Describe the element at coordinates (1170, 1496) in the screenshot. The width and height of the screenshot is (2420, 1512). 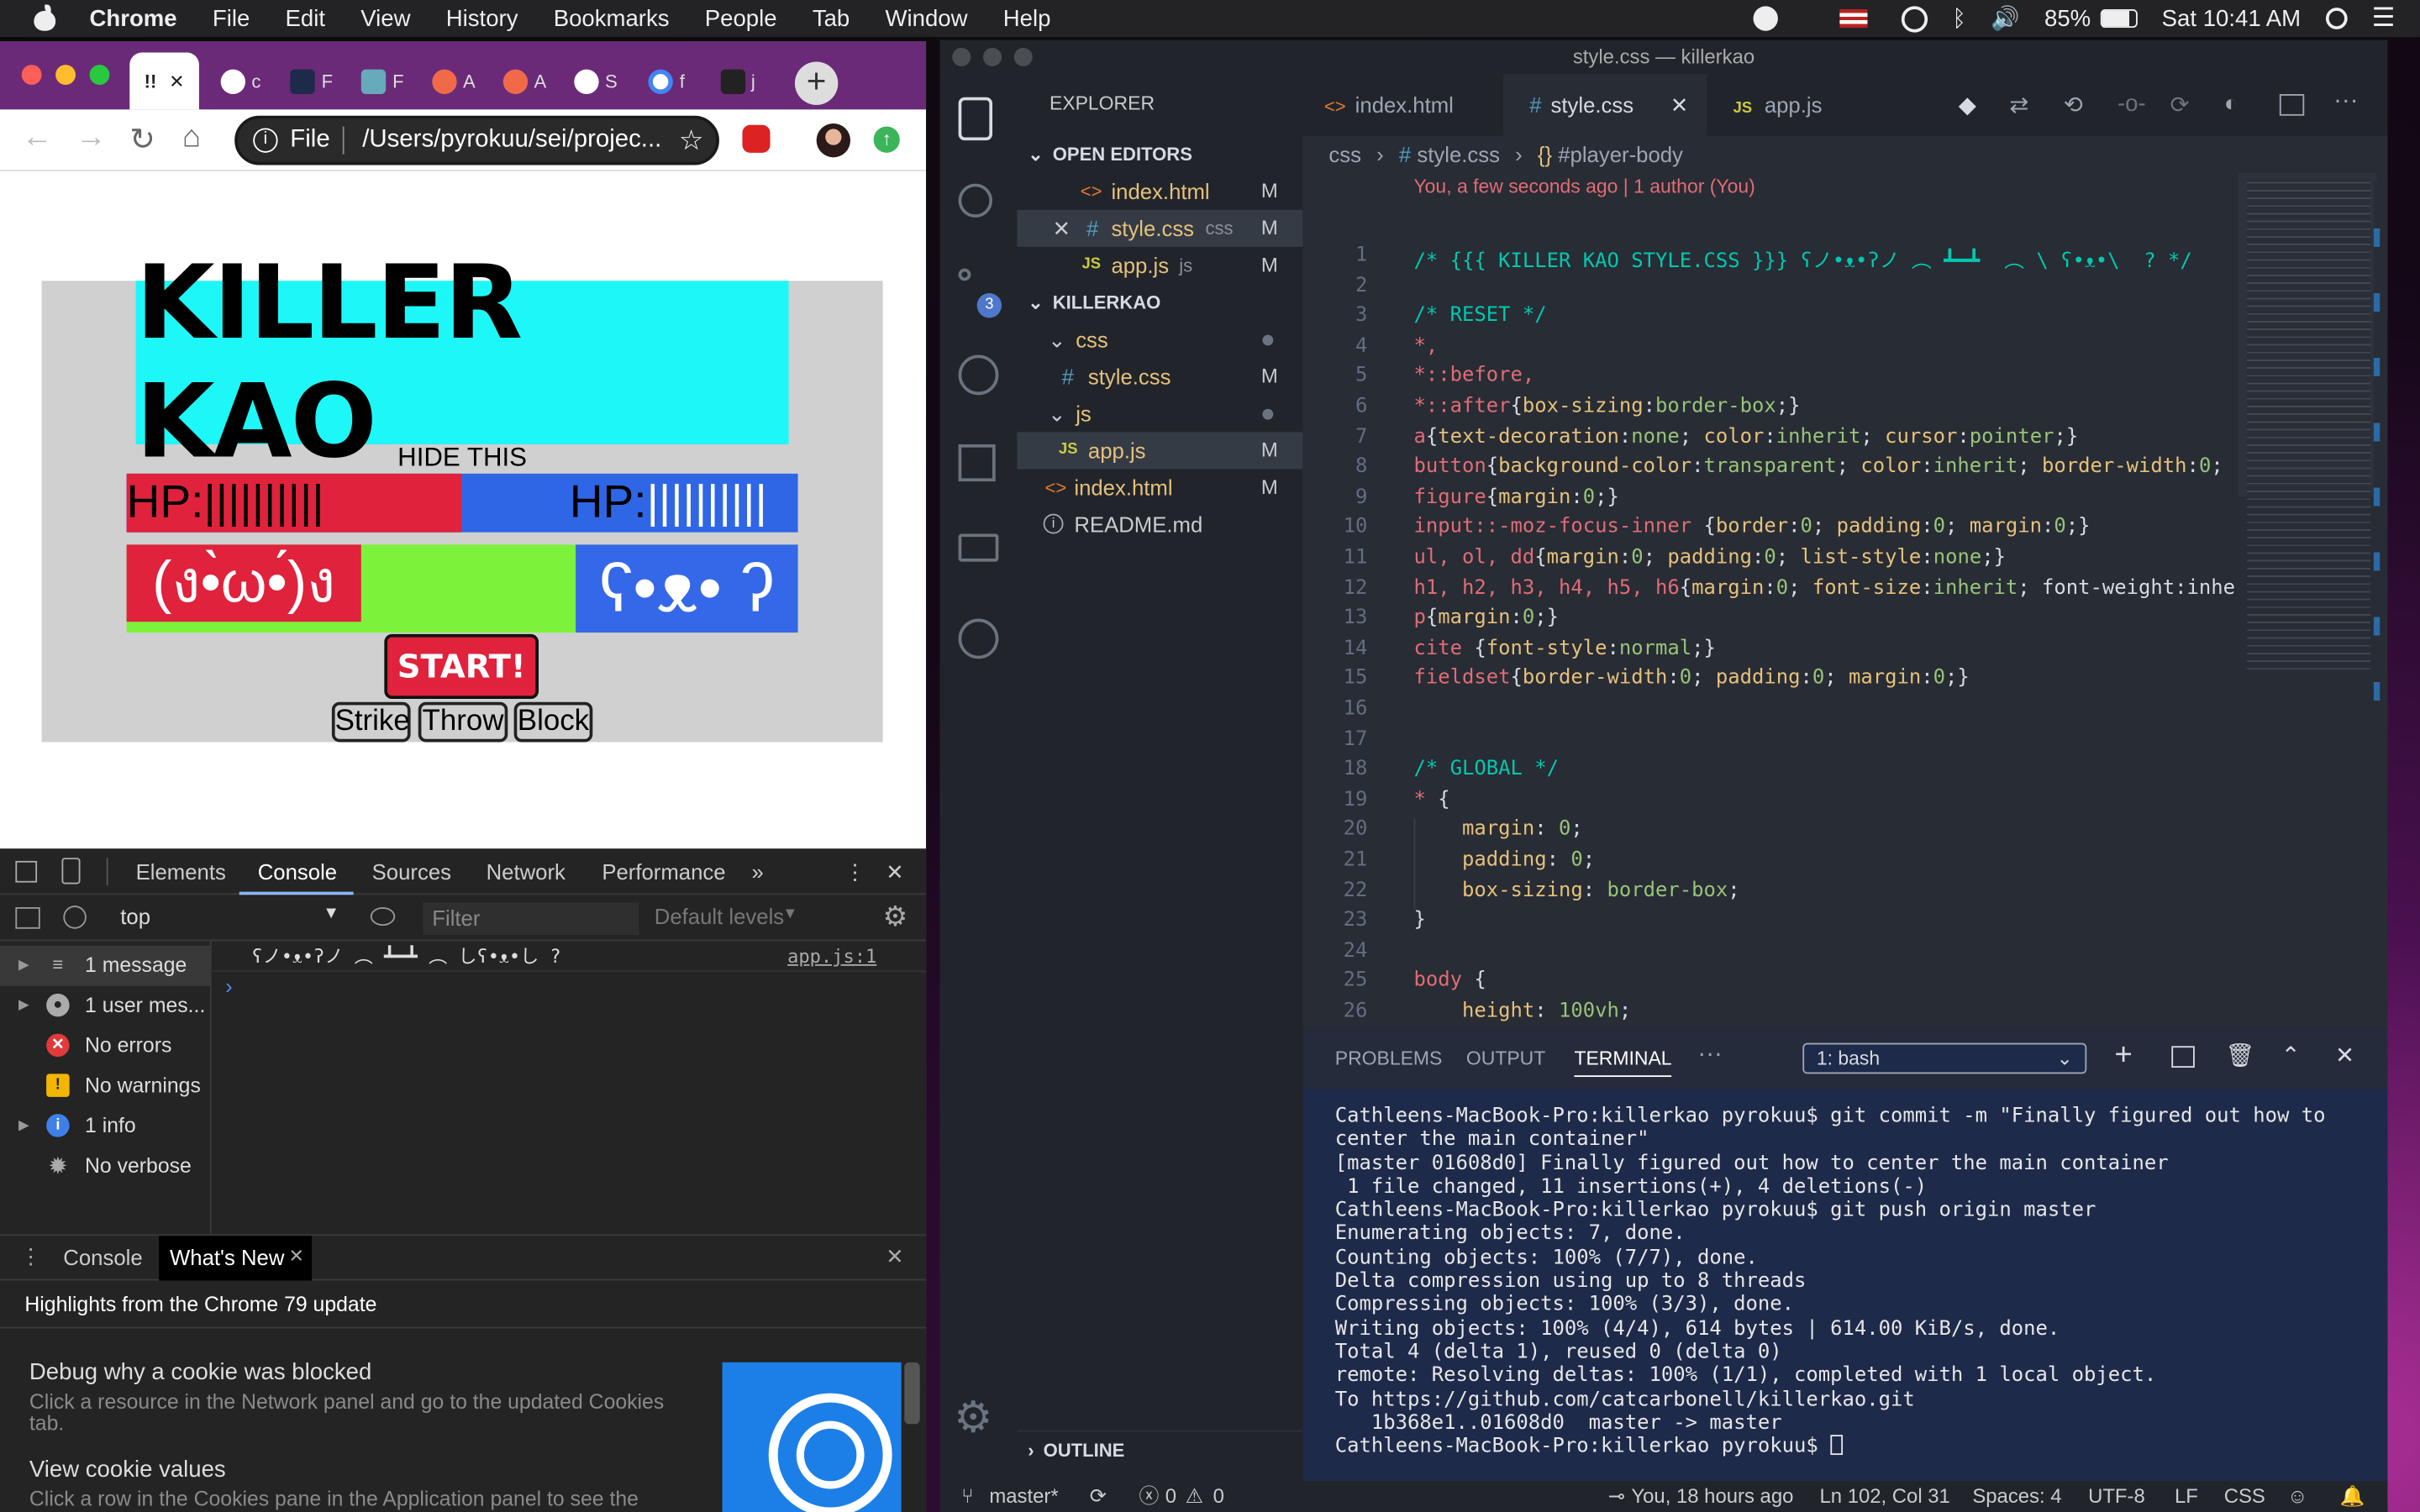
I see `error-count: 0` at that location.